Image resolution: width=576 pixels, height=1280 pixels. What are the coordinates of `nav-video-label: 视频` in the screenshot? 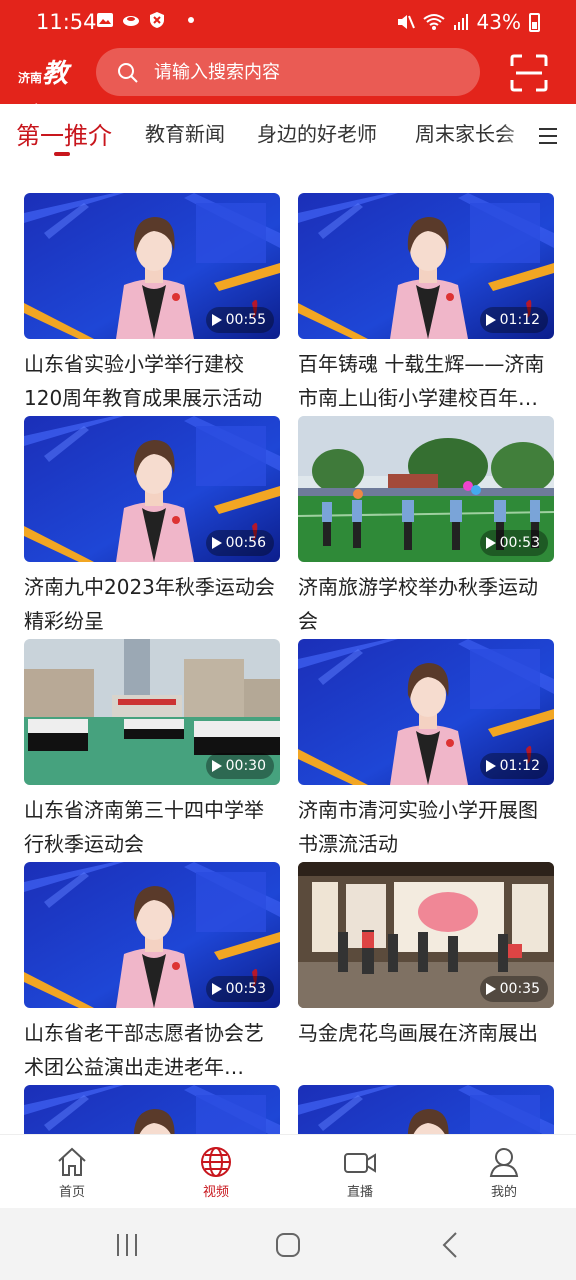 It's located at (215, 1192).